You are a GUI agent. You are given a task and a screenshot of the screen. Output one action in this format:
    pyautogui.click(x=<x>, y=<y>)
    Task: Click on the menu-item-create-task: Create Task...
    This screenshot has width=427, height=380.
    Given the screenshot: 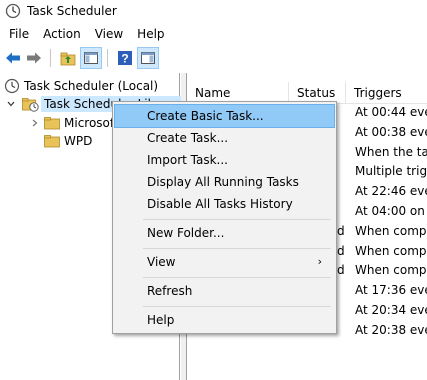 What is the action you would take?
    pyautogui.click(x=224, y=138)
    